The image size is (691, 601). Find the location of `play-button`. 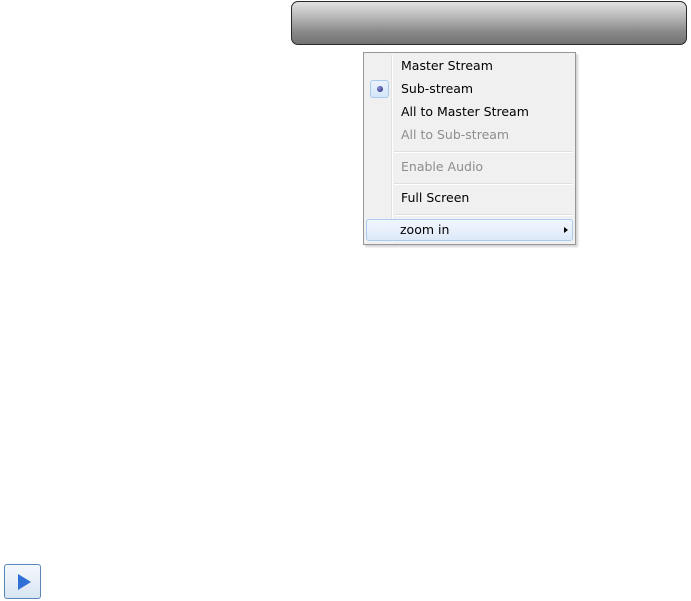

play-button is located at coordinates (22, 581).